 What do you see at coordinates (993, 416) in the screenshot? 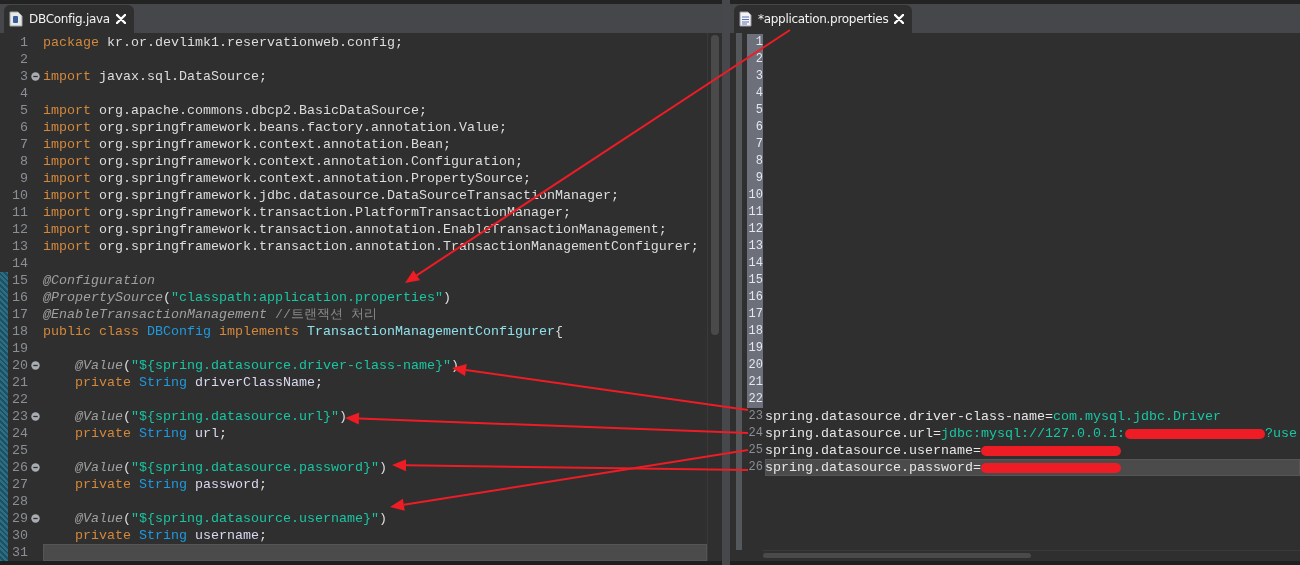
I see `code-text: spring.datasource.driver-class-name=com.mysql.jdbc.Driver` at bounding box center [993, 416].